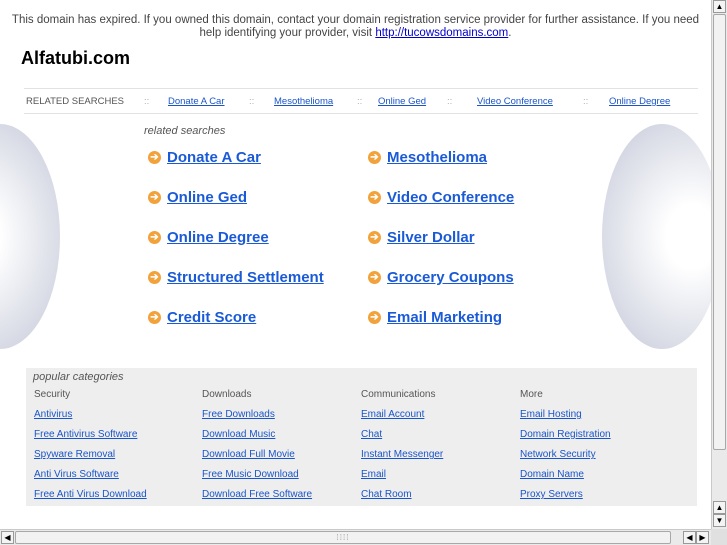 The height and width of the screenshot is (545, 727). I want to click on category-link: Network Security, so click(565, 459).